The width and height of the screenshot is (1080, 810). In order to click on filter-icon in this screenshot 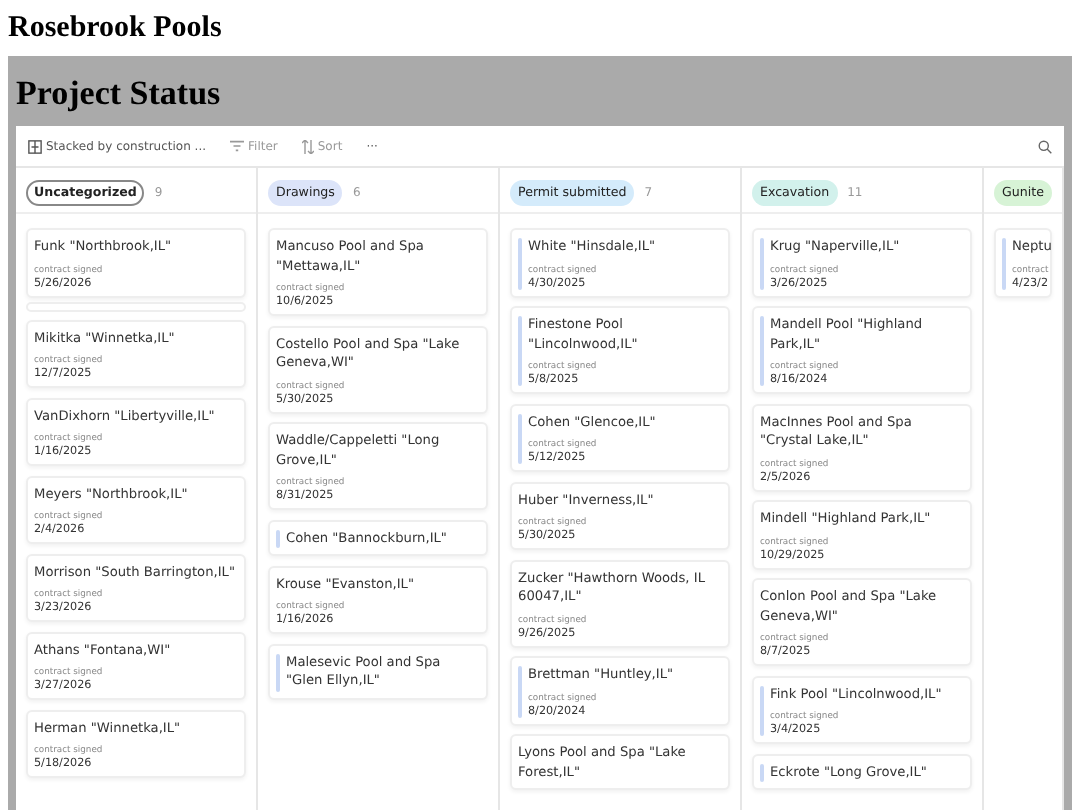, I will do `click(237, 146)`.